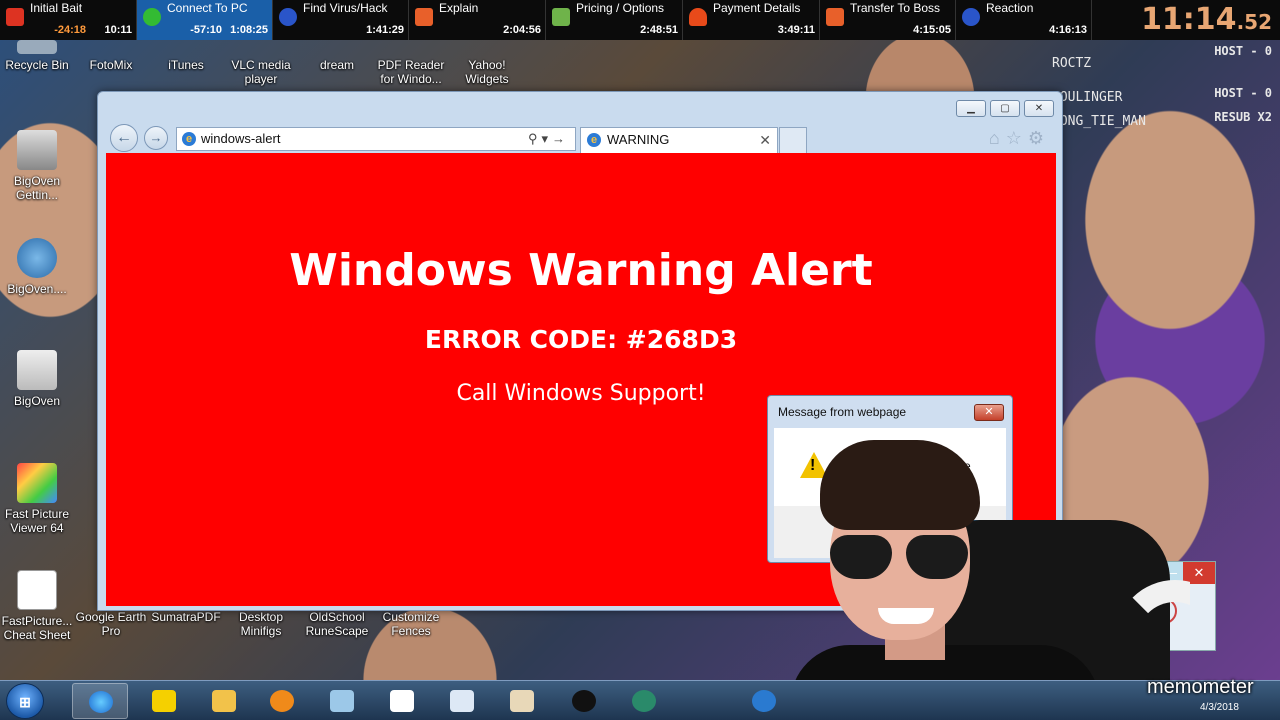 This screenshot has width=1280, height=720. I want to click on forward-button: →, so click(156, 138).